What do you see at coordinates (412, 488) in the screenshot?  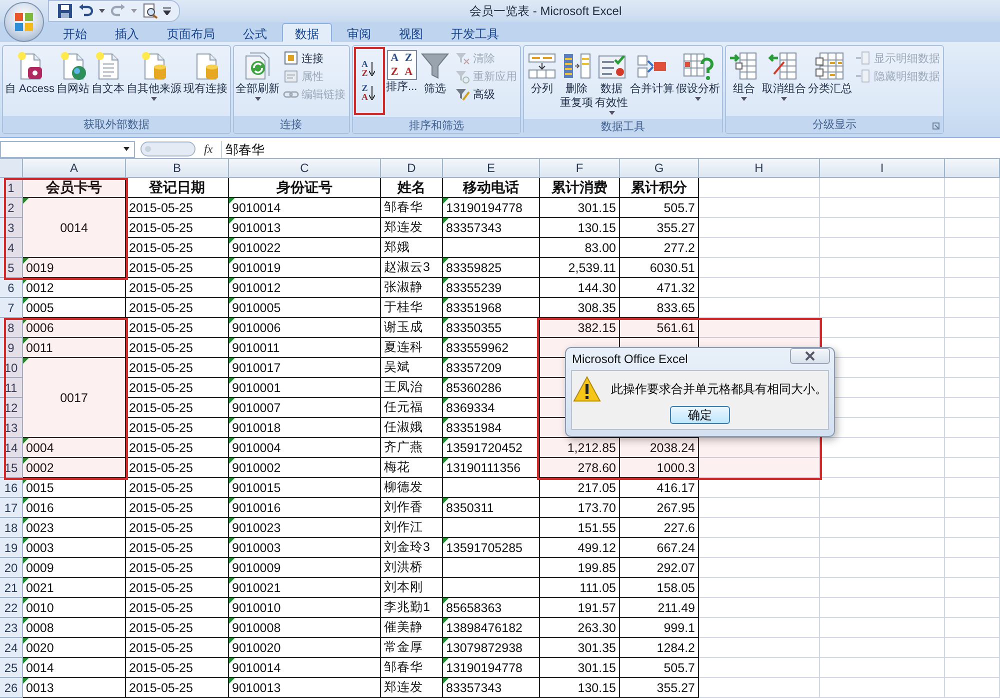 I see `table-cell: 柳德发` at bounding box center [412, 488].